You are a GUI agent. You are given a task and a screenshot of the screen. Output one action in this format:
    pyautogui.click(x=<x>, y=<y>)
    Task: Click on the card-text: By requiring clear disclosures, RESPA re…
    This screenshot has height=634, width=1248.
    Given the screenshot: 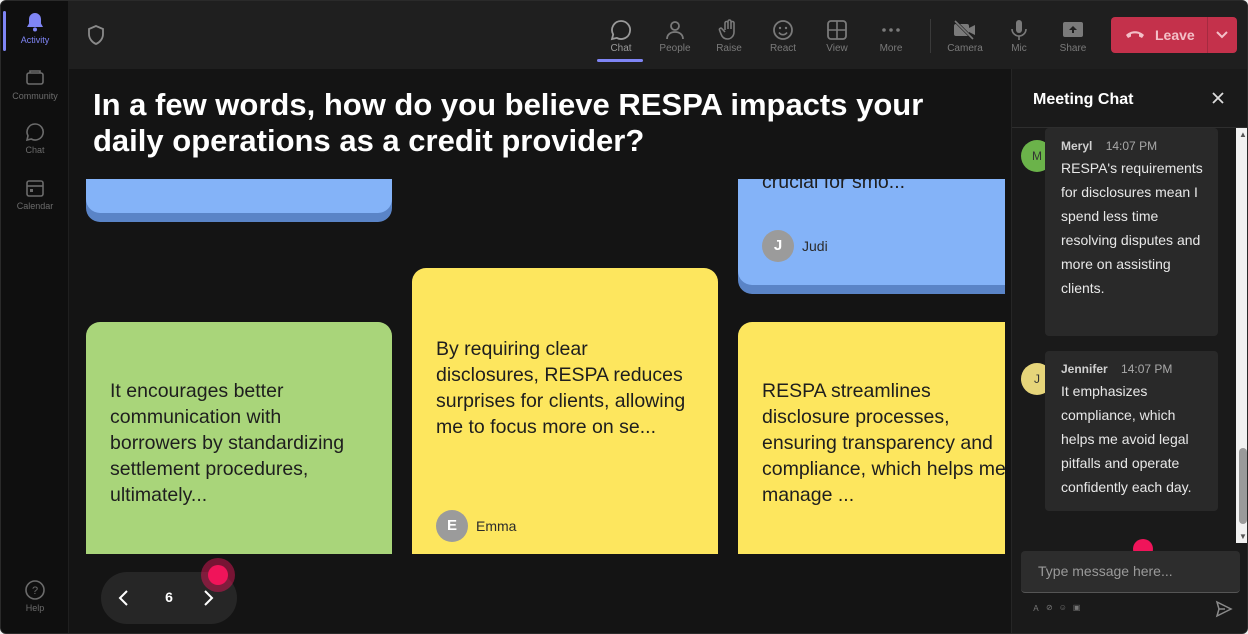 What is the action you would take?
    pyautogui.click(x=561, y=388)
    